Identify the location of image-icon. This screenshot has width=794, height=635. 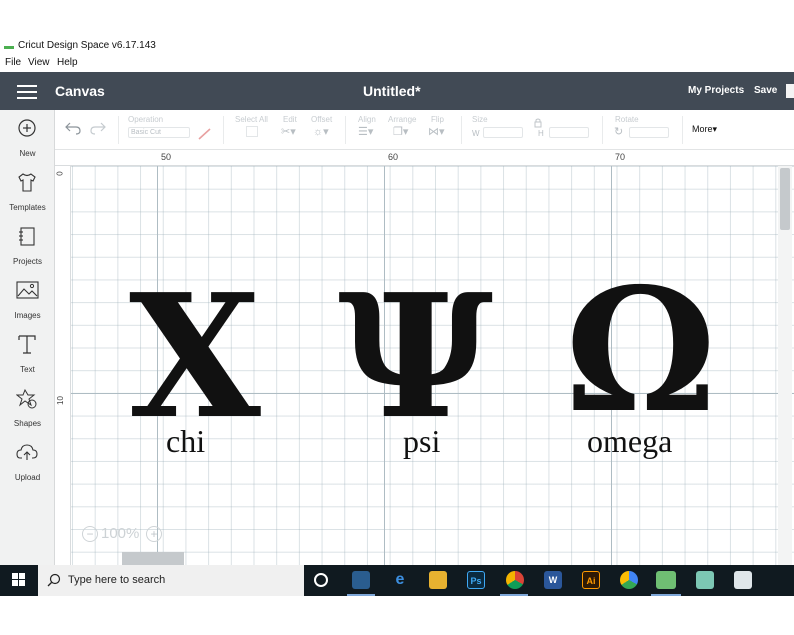
(27, 290).